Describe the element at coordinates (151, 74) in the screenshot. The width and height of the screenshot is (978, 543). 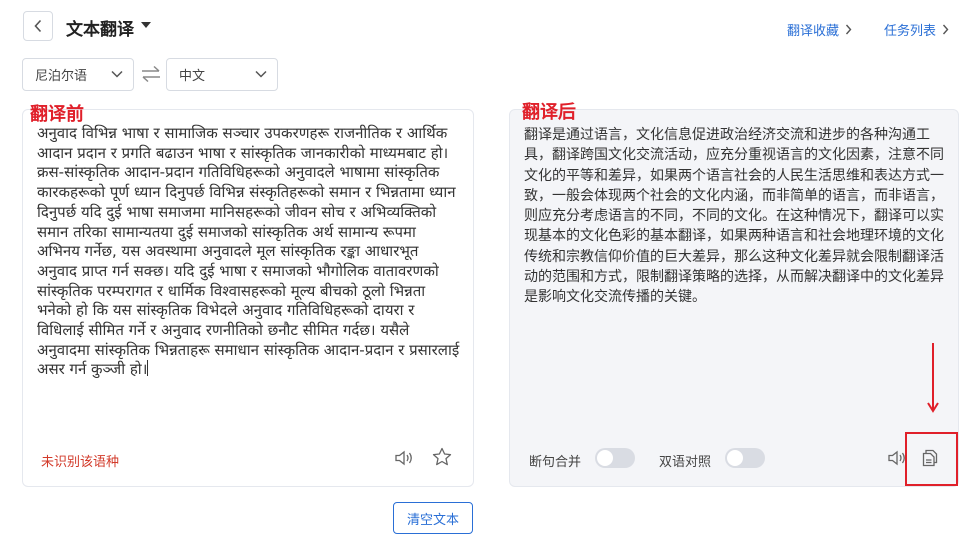
I see `swap-languages-icon` at that location.